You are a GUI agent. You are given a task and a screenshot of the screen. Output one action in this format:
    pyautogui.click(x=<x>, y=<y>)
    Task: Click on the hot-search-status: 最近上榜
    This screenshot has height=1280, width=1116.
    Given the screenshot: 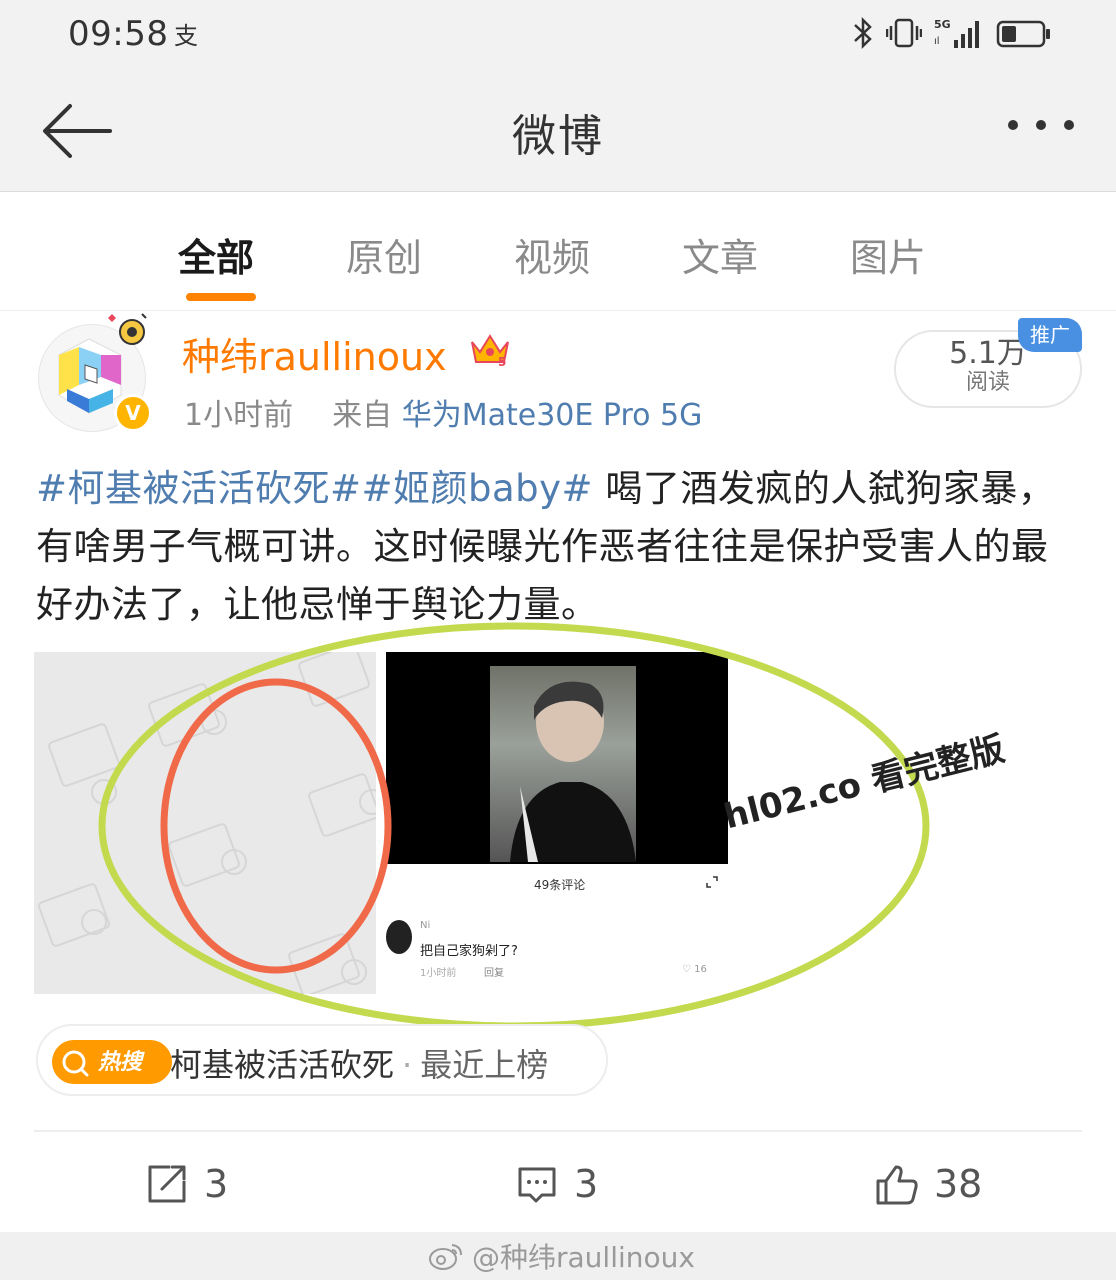 What is the action you would take?
    pyautogui.click(x=484, y=1065)
    